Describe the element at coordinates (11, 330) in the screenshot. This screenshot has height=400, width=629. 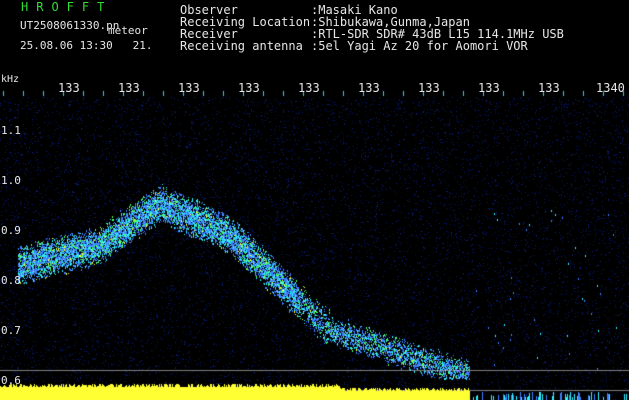
I see `y-tick-label: 0.7` at that location.